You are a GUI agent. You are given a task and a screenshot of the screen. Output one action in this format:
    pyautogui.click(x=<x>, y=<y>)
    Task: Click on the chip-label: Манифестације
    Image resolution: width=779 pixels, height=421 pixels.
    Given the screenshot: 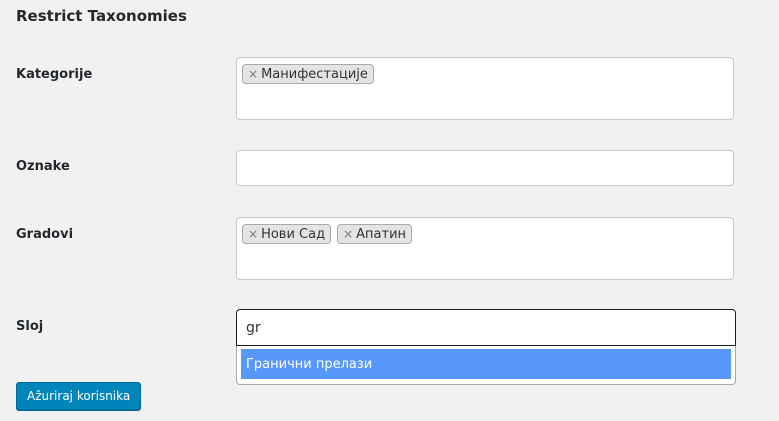 What is the action you would take?
    pyautogui.click(x=314, y=74)
    